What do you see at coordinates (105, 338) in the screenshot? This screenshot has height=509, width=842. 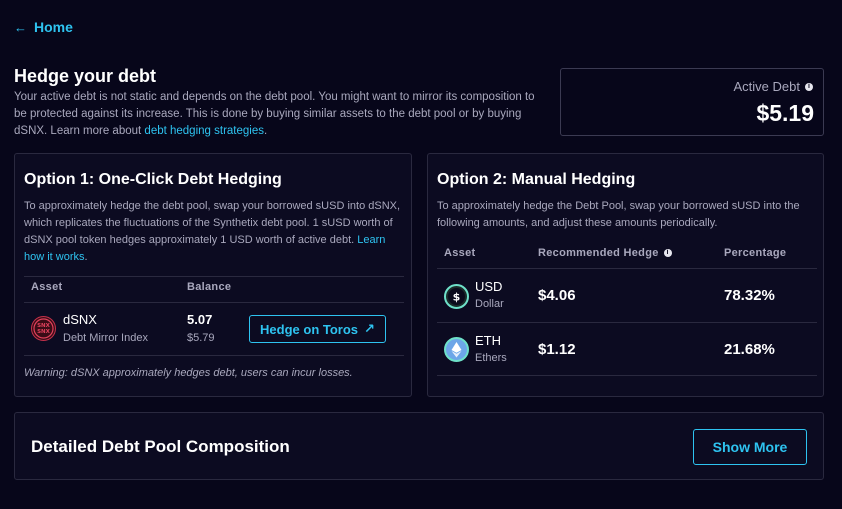 I see `dsnx-sub: Debt Mirror Index` at bounding box center [105, 338].